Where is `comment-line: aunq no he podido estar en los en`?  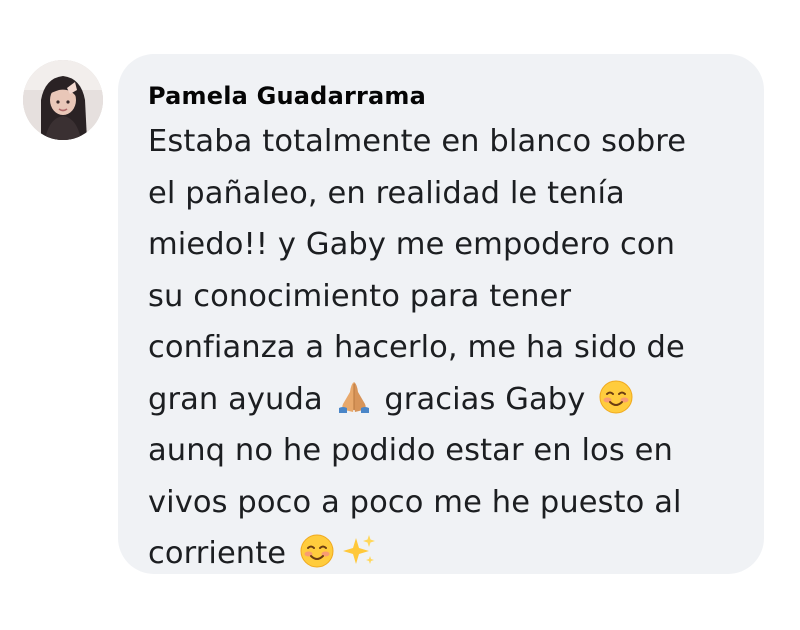 comment-line: aunq no he podido estar en los en is located at coordinates (410, 450).